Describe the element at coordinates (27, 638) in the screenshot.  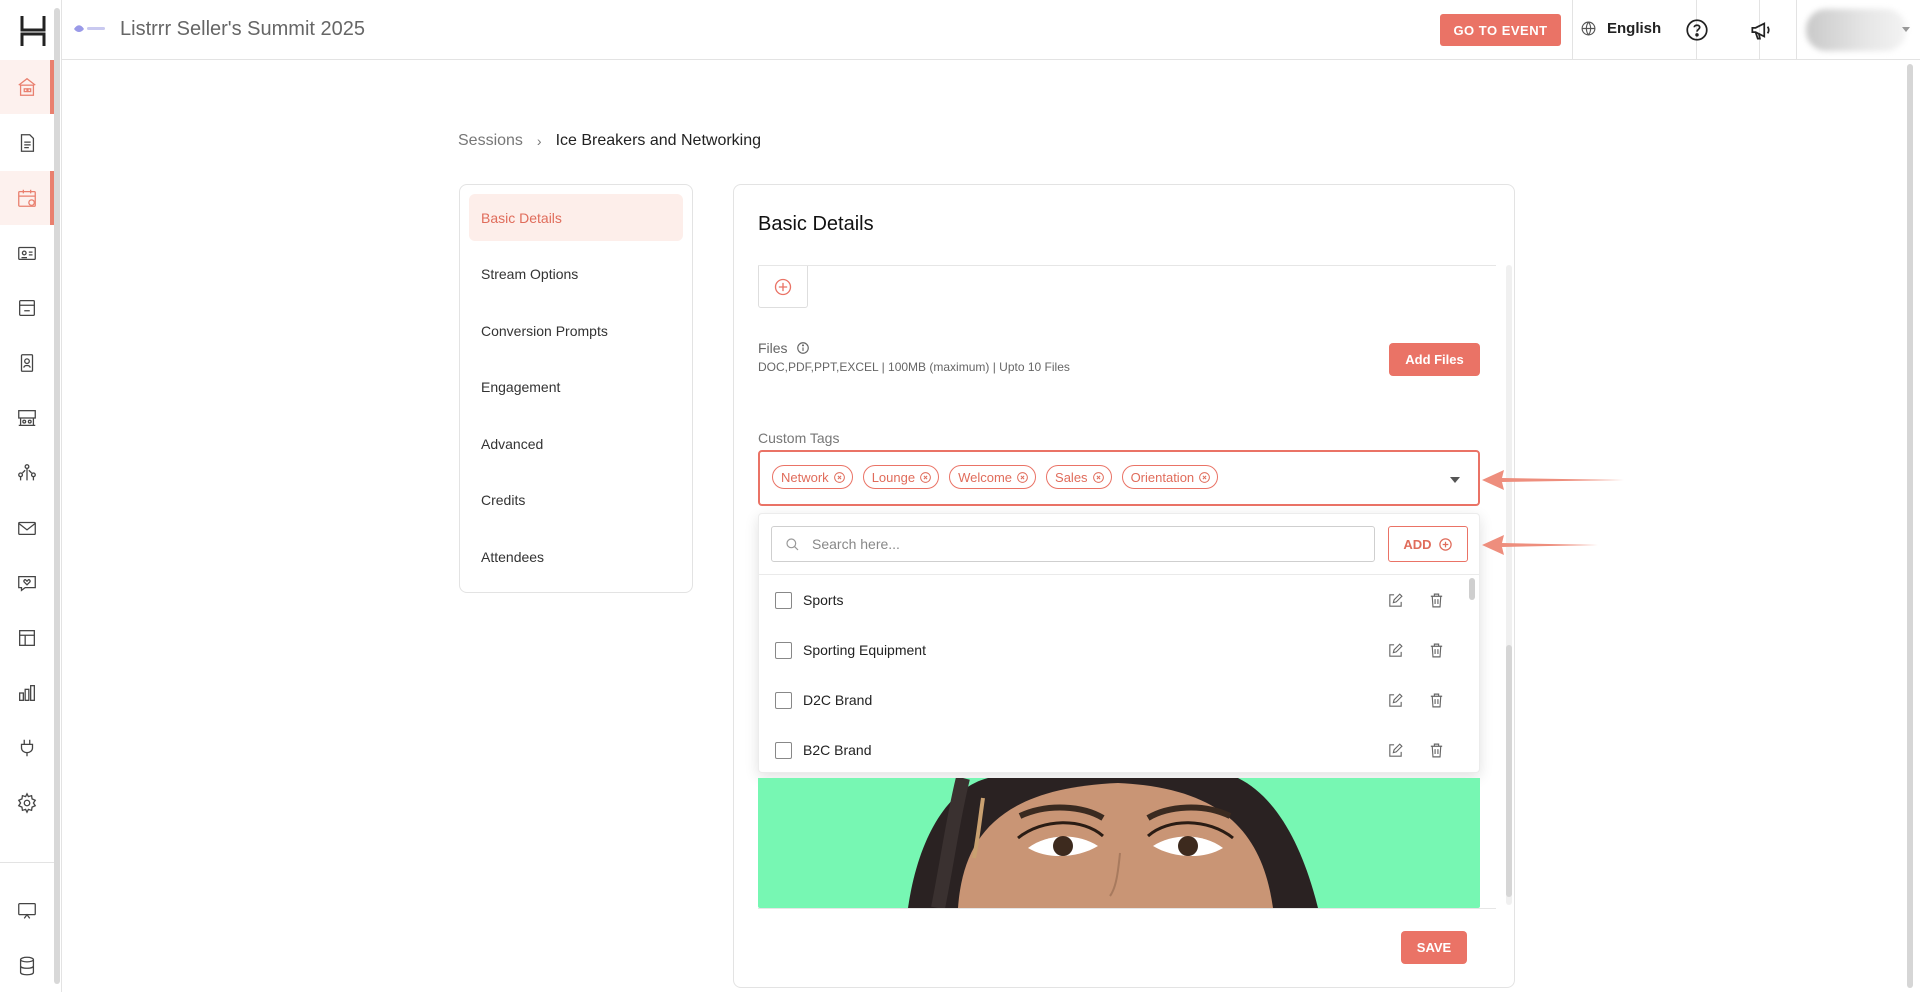
I see `rail-table-layout-icon` at that location.